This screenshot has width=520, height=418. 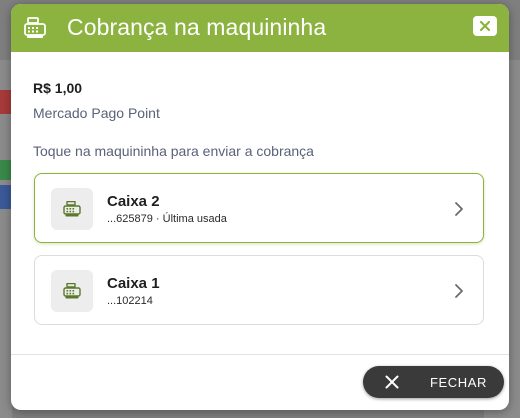 I want to click on terminal-name: Caixa 1, so click(x=133, y=283).